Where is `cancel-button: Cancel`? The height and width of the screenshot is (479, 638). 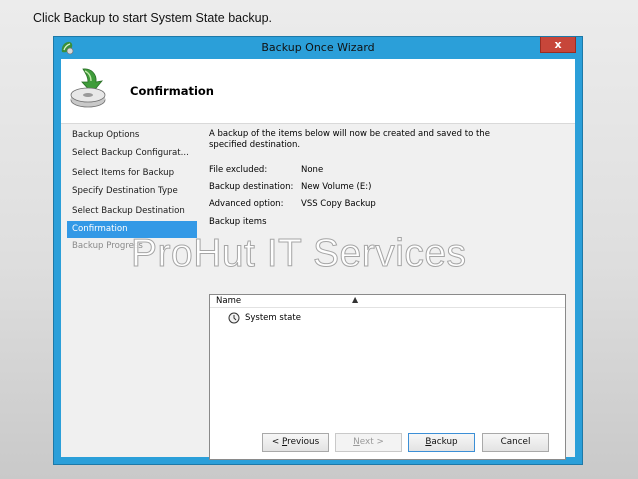 cancel-button: Cancel is located at coordinates (515, 442).